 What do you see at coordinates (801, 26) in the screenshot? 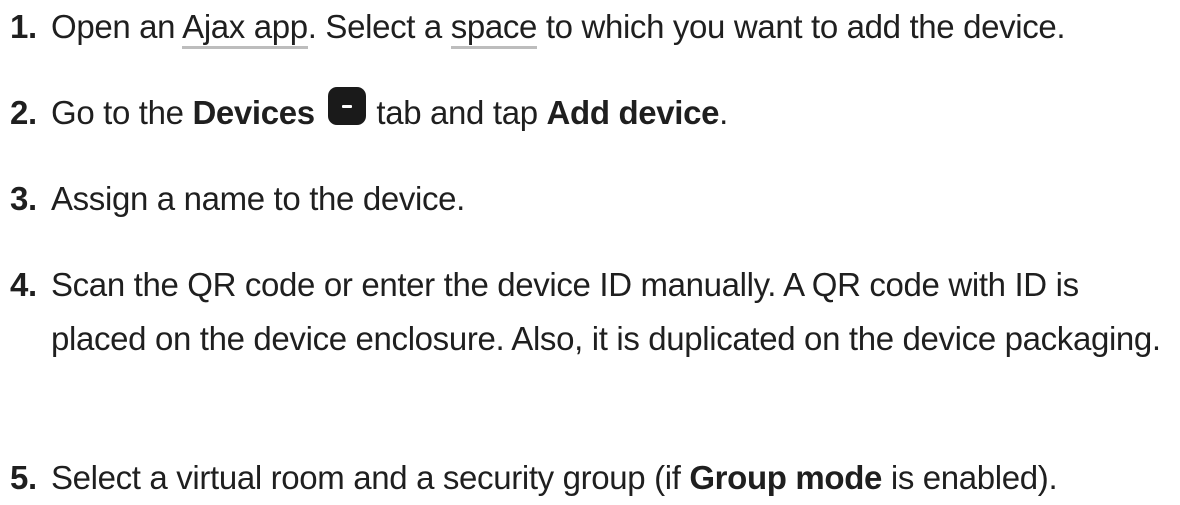
I see `step-text-segment: to which you want to add the device.` at bounding box center [801, 26].